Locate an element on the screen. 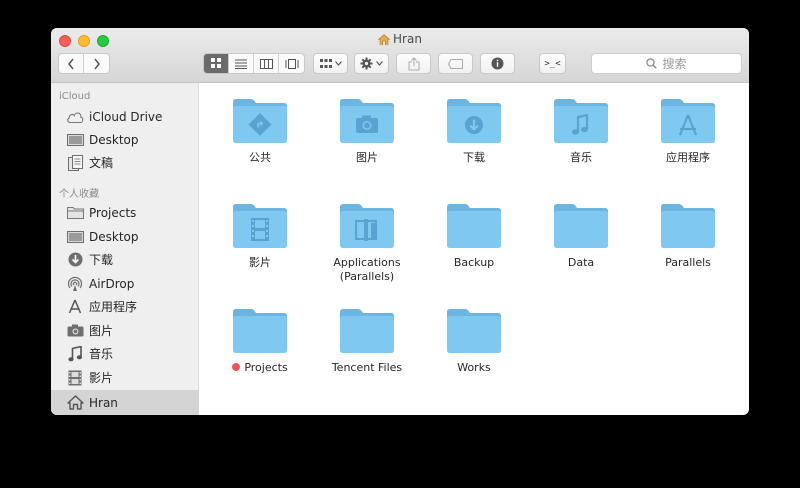 This screenshot has width=800, height=488. file-item-parallels: Parallels is located at coordinates (688, 236).